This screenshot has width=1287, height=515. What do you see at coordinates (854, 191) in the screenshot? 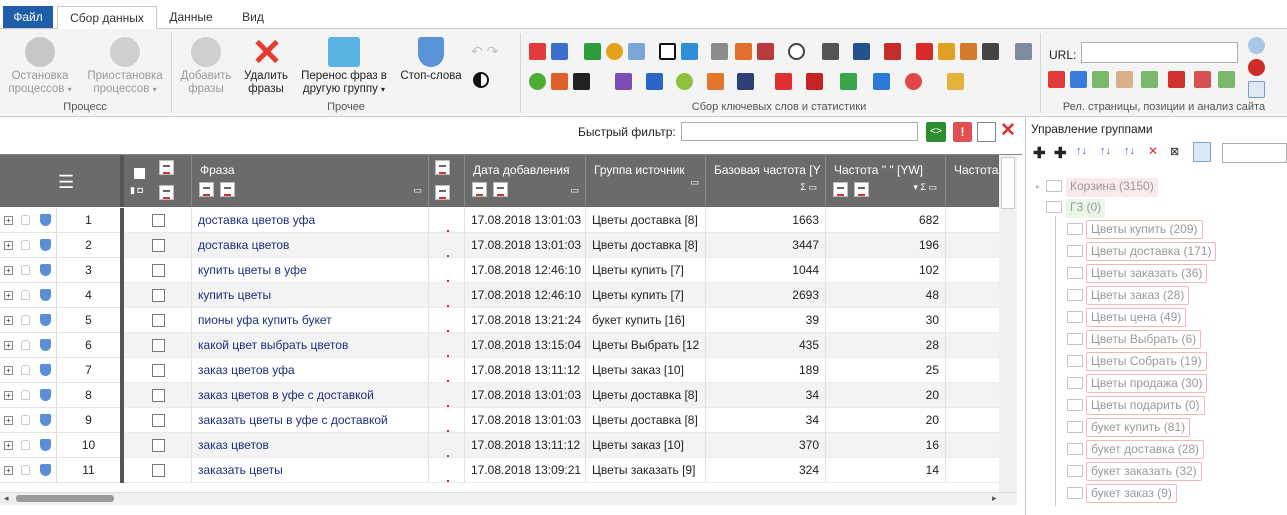
I see `header-filter-icons` at bounding box center [854, 191].